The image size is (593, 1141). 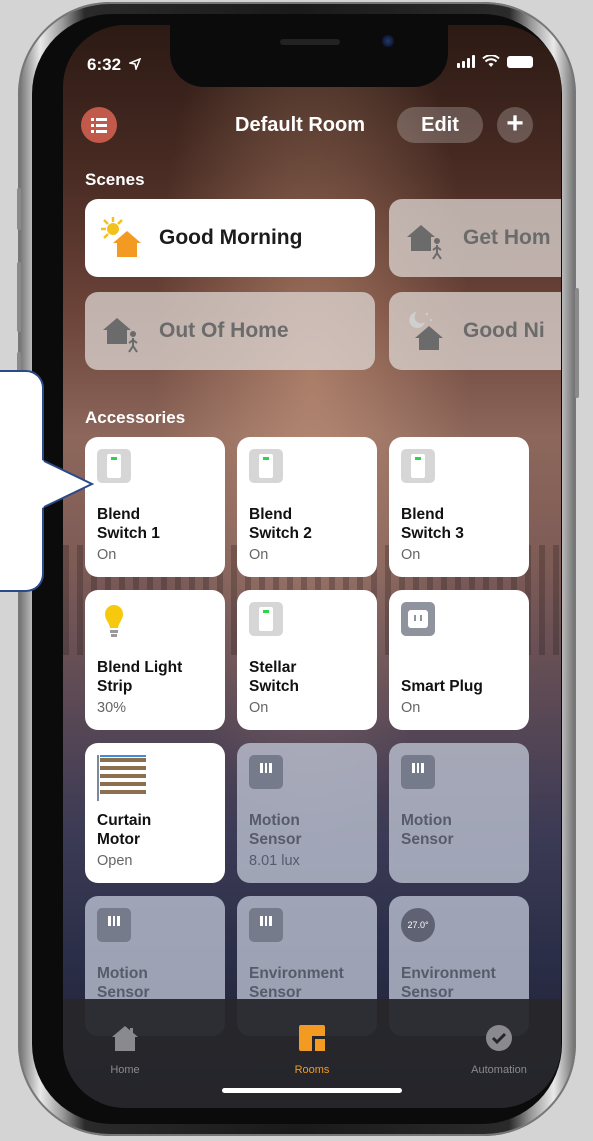 I want to click on accessory-tile-blend-switch-2: Blend Switch 2 On, so click(x=307, y=507).